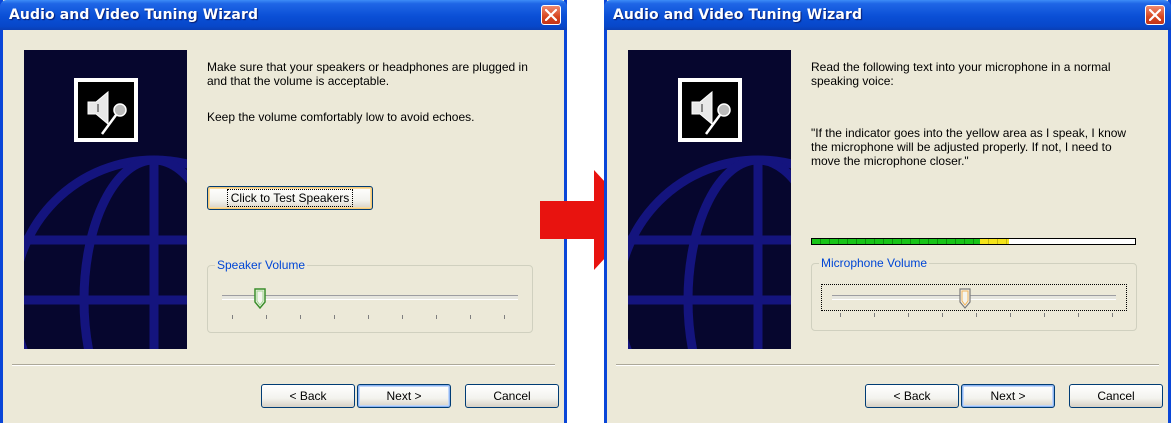 Image resolution: width=1171 pixels, height=423 pixels. Describe the element at coordinates (874, 263) in the screenshot. I see `microphone-volume-label: Microphone Volume` at that location.